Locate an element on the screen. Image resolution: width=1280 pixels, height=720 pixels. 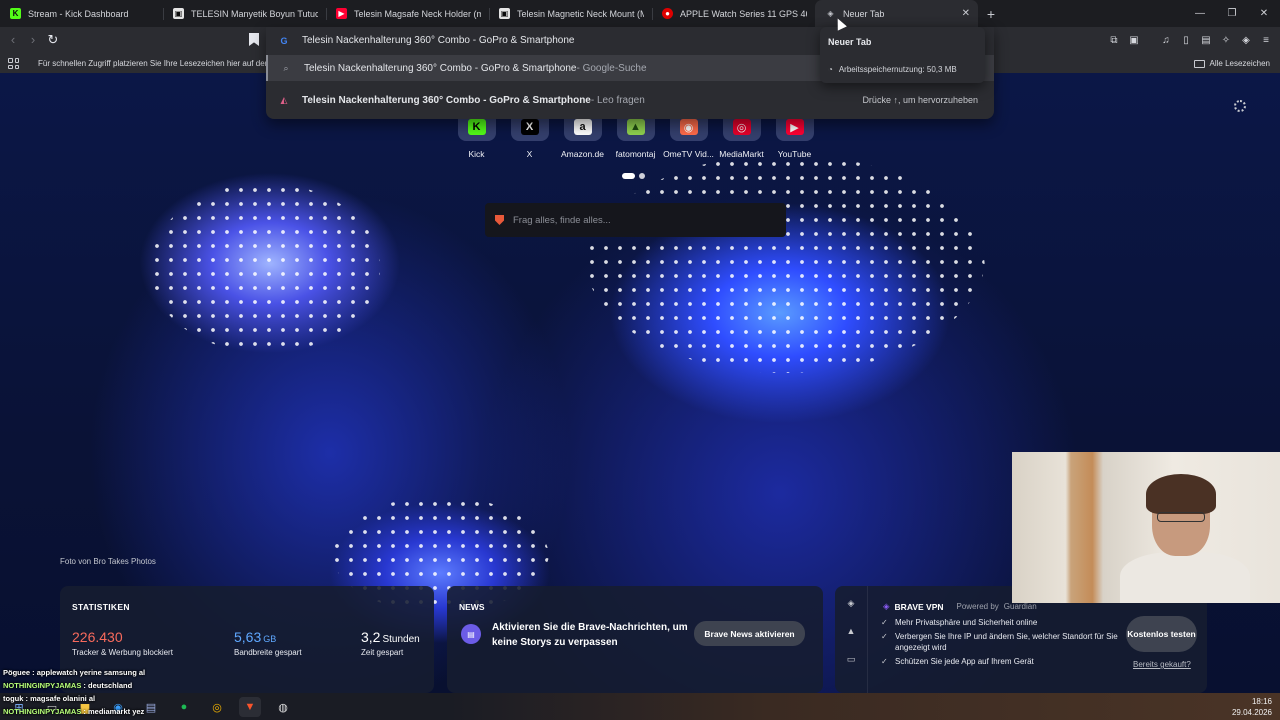
media-icon: ♫ is located at coordinates (1166, 41).